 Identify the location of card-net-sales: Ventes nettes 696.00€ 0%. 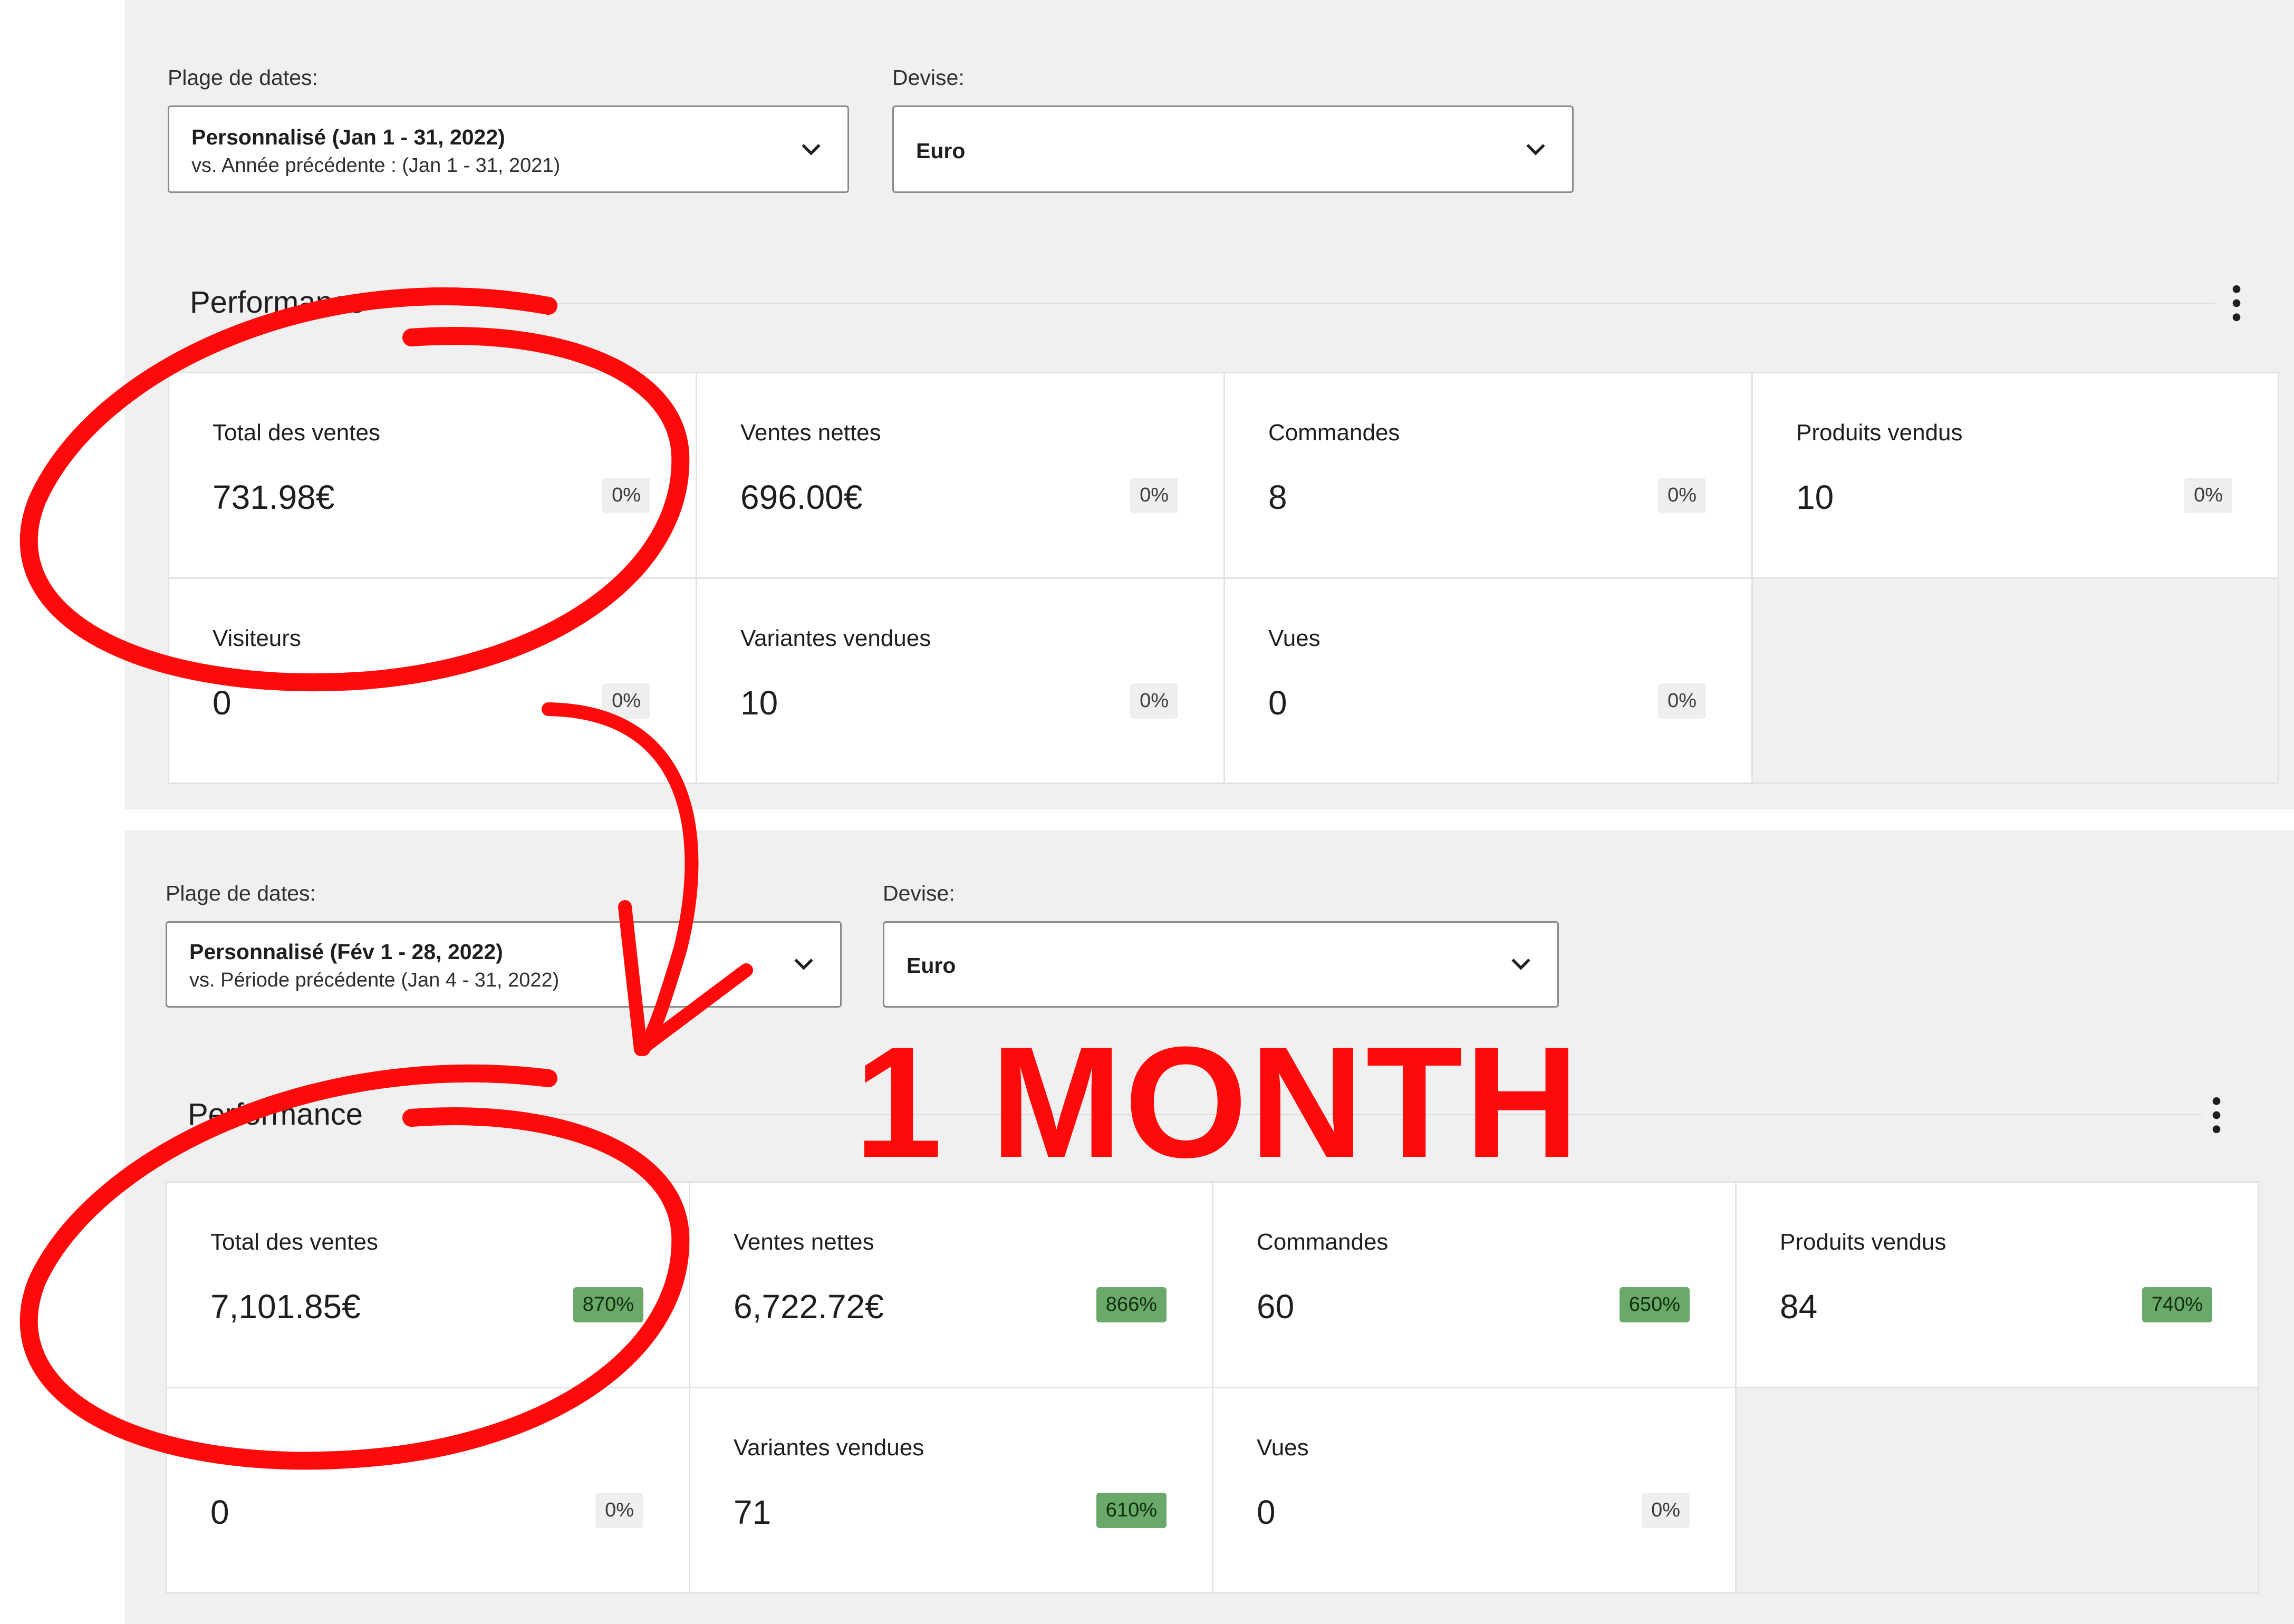
(961, 476).